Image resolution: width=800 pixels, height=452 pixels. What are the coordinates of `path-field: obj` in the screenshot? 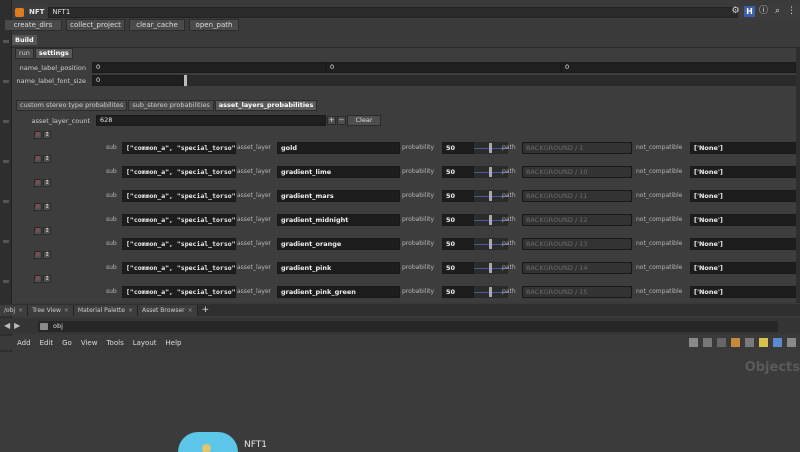 It's located at (408, 326).